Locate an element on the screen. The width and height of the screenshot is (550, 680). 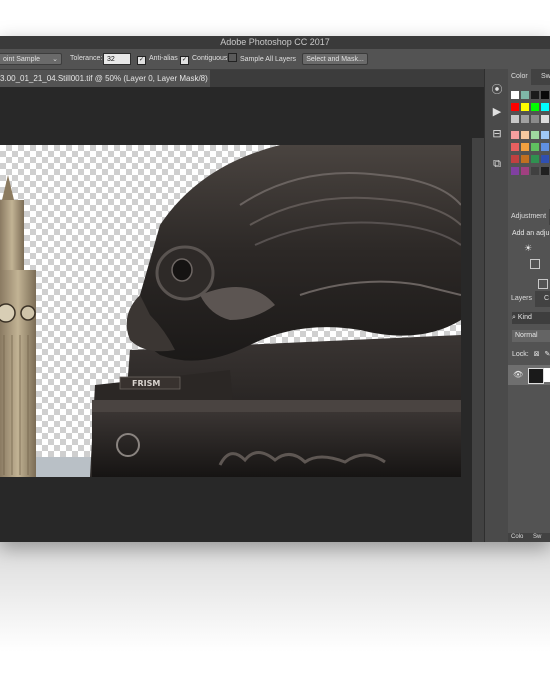
layer-kind-filter: ⌕ Kind is located at coordinates (531, 318).